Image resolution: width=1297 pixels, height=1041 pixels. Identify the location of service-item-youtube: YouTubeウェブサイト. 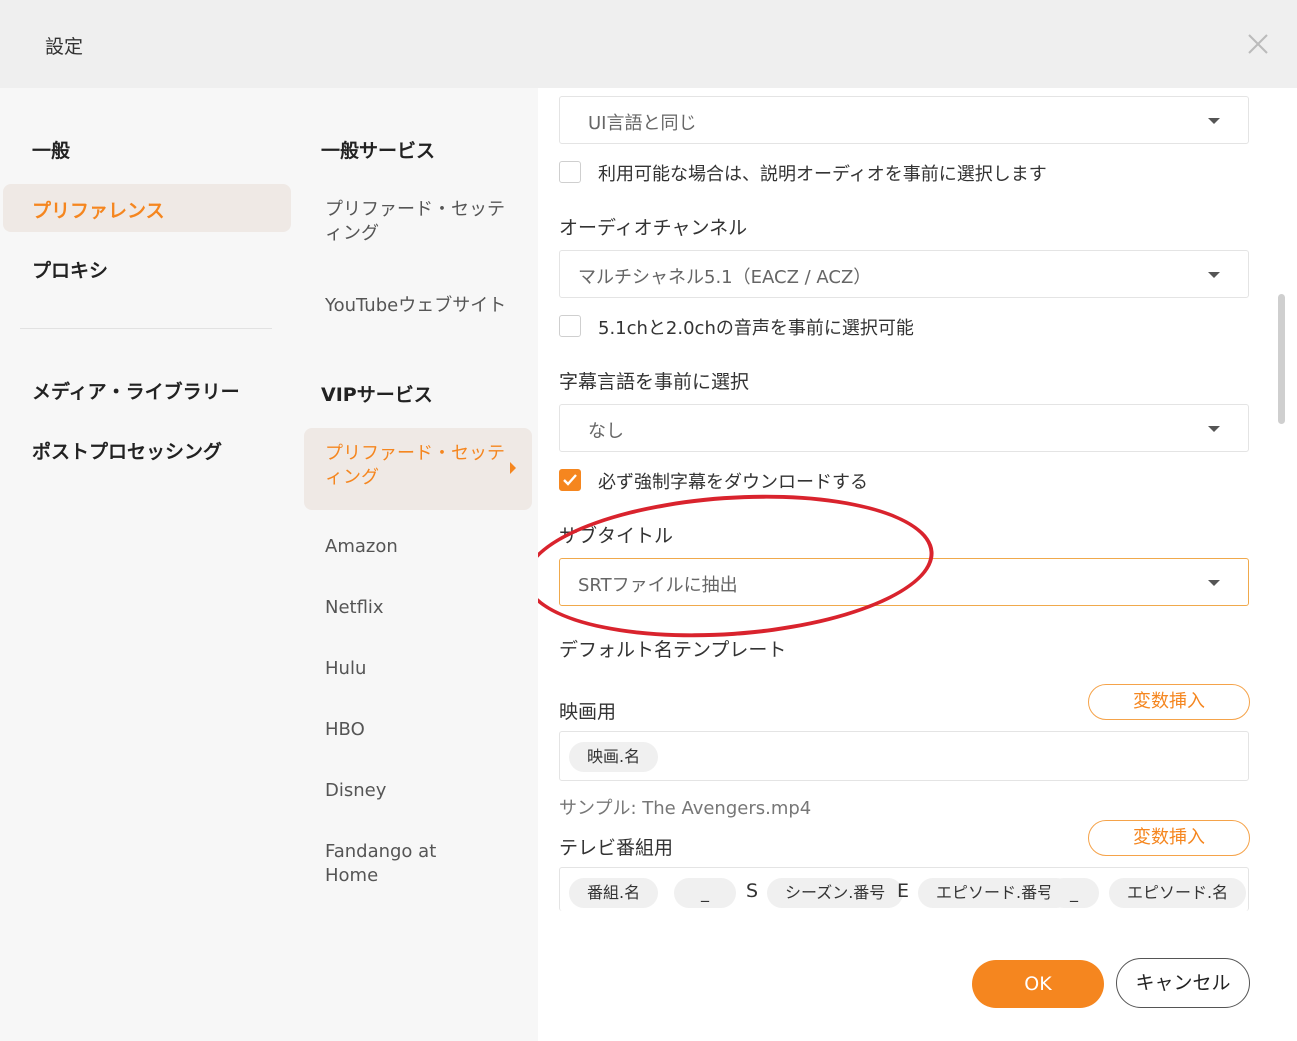
(417, 306).